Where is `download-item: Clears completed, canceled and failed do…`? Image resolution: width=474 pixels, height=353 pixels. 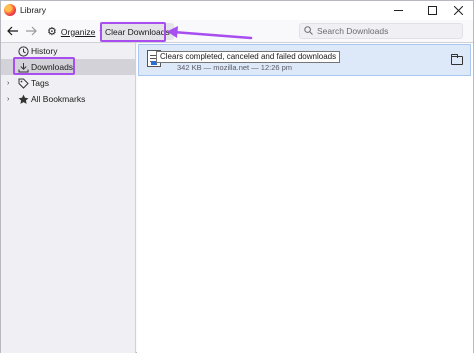 download-item: Clears completed, canceled and failed do… is located at coordinates (304, 60).